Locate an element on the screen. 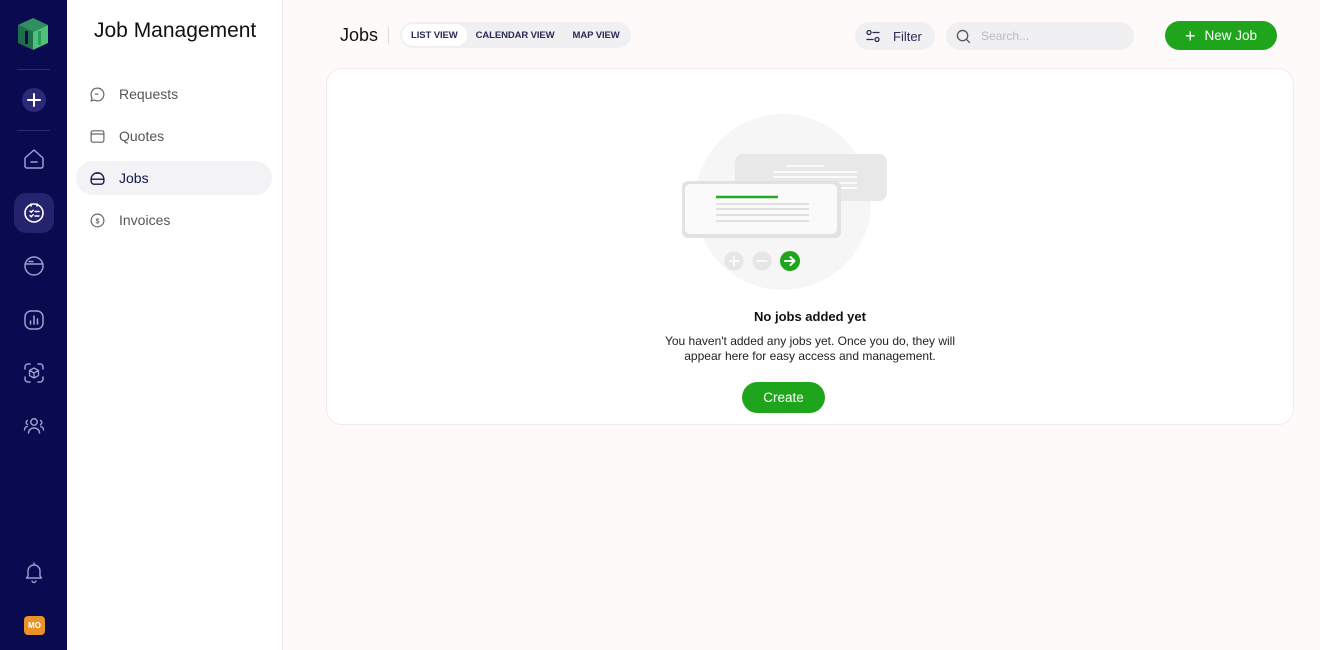 The image size is (1320, 650). bell-icon is located at coordinates (34, 573).